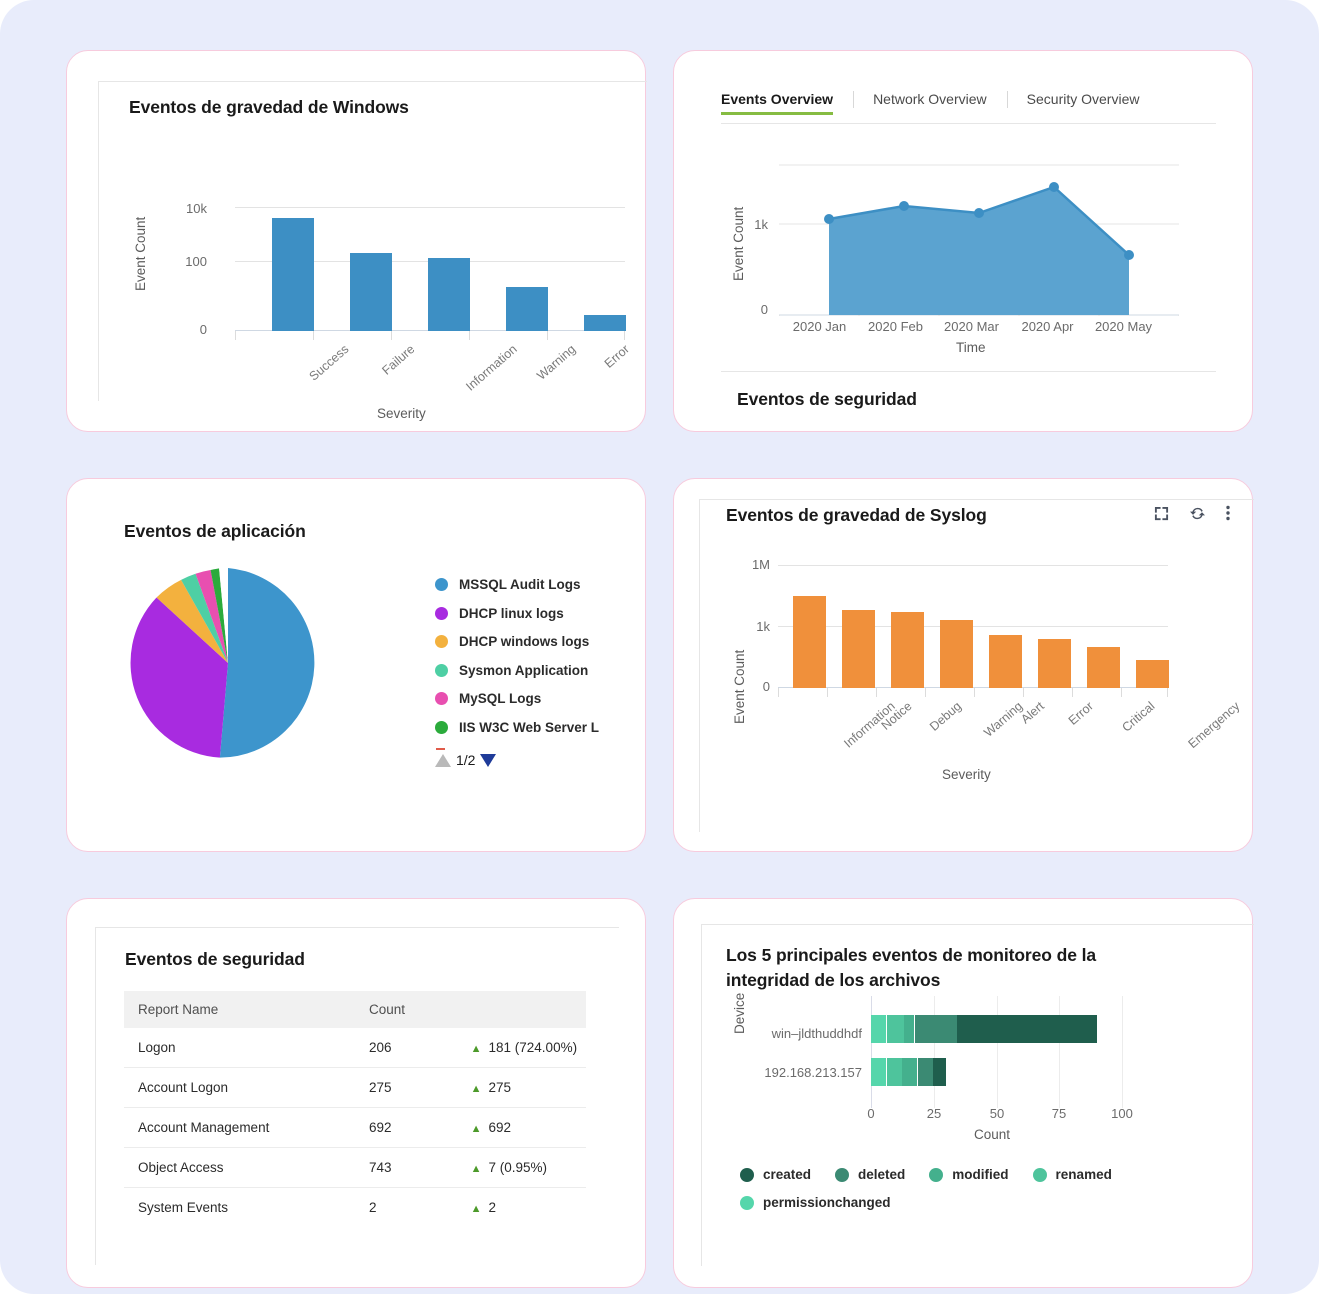  I want to click on point-2020-mar, so click(979, 213).